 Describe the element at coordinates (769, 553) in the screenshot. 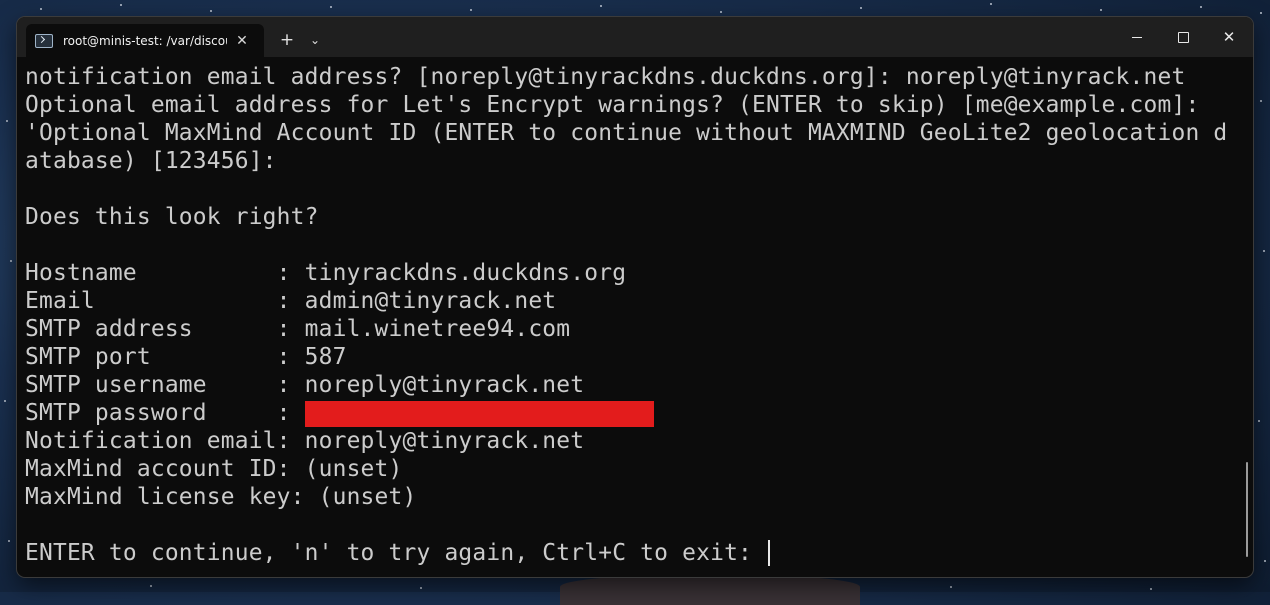

I see `text-cursor` at that location.